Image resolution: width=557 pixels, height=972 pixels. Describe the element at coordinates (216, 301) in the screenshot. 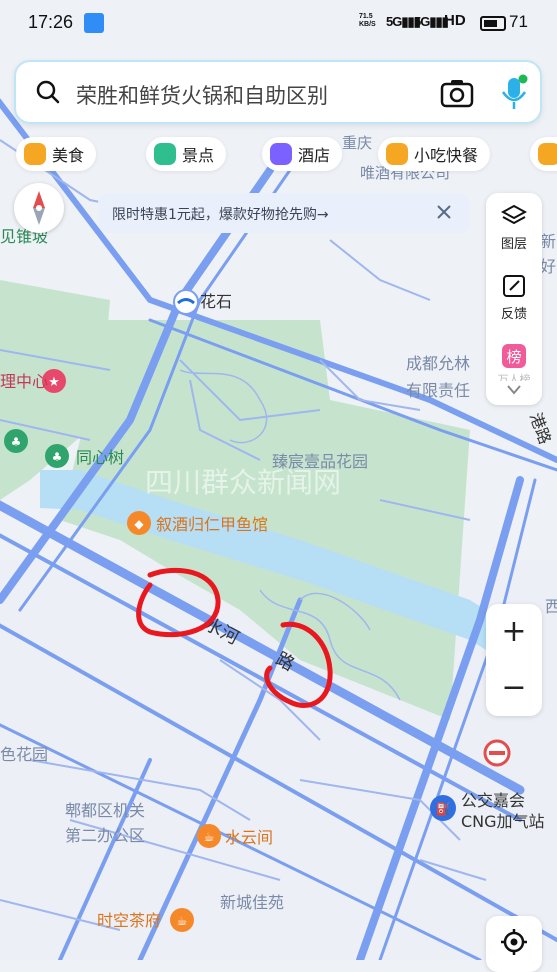

I see `label-huashi: 花石` at that location.